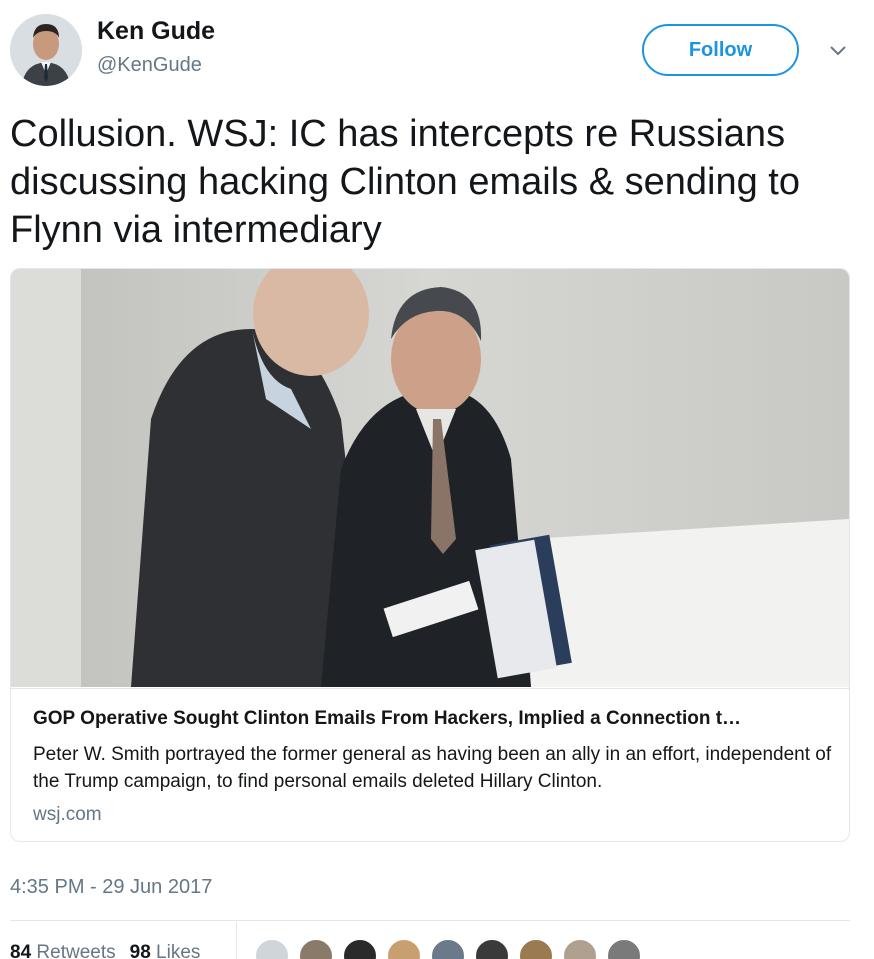  What do you see at coordinates (76, 950) in the screenshot?
I see `retweets-label: Retweets` at bounding box center [76, 950].